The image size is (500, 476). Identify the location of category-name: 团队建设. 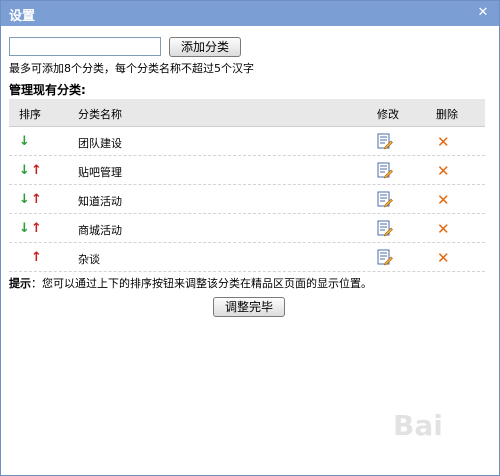
(100, 143).